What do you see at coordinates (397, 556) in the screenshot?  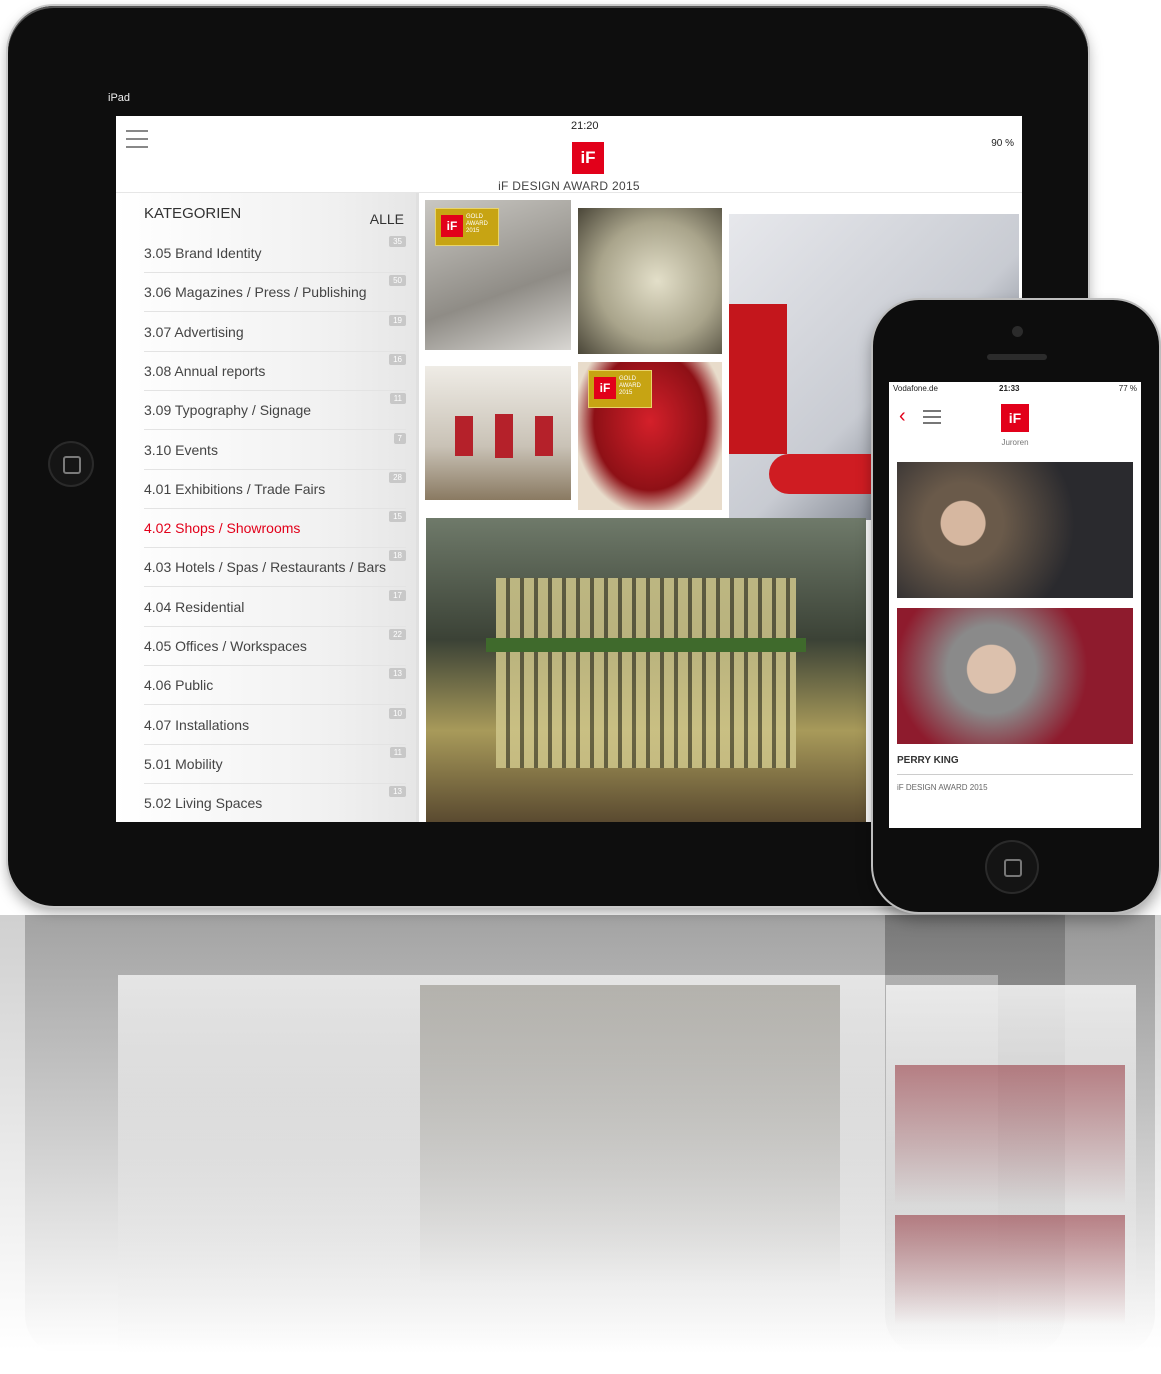 I see `item-count-badge: 18` at bounding box center [397, 556].